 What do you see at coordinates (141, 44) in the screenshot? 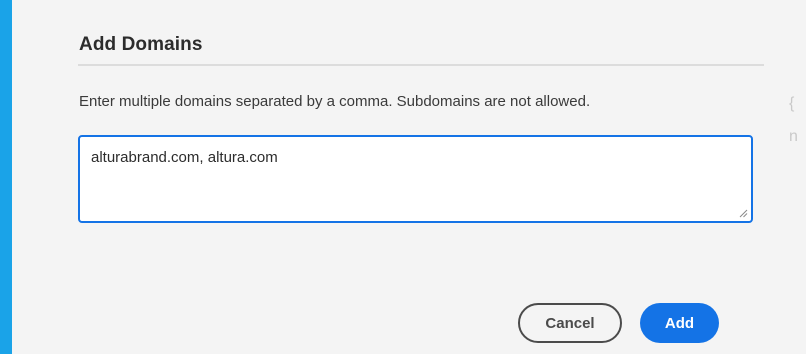
I see `dialog-title: Add Domains` at bounding box center [141, 44].